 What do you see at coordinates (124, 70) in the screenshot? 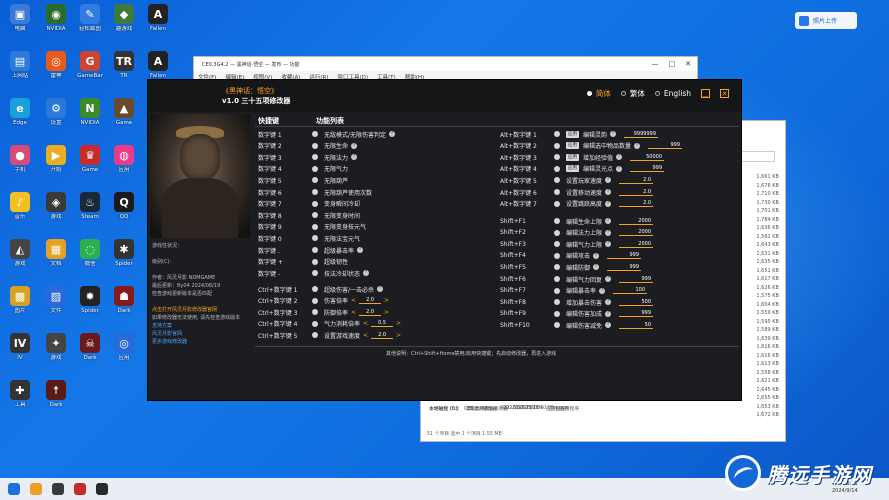
I see `desktop-icon: TR TR` at bounding box center [124, 70].